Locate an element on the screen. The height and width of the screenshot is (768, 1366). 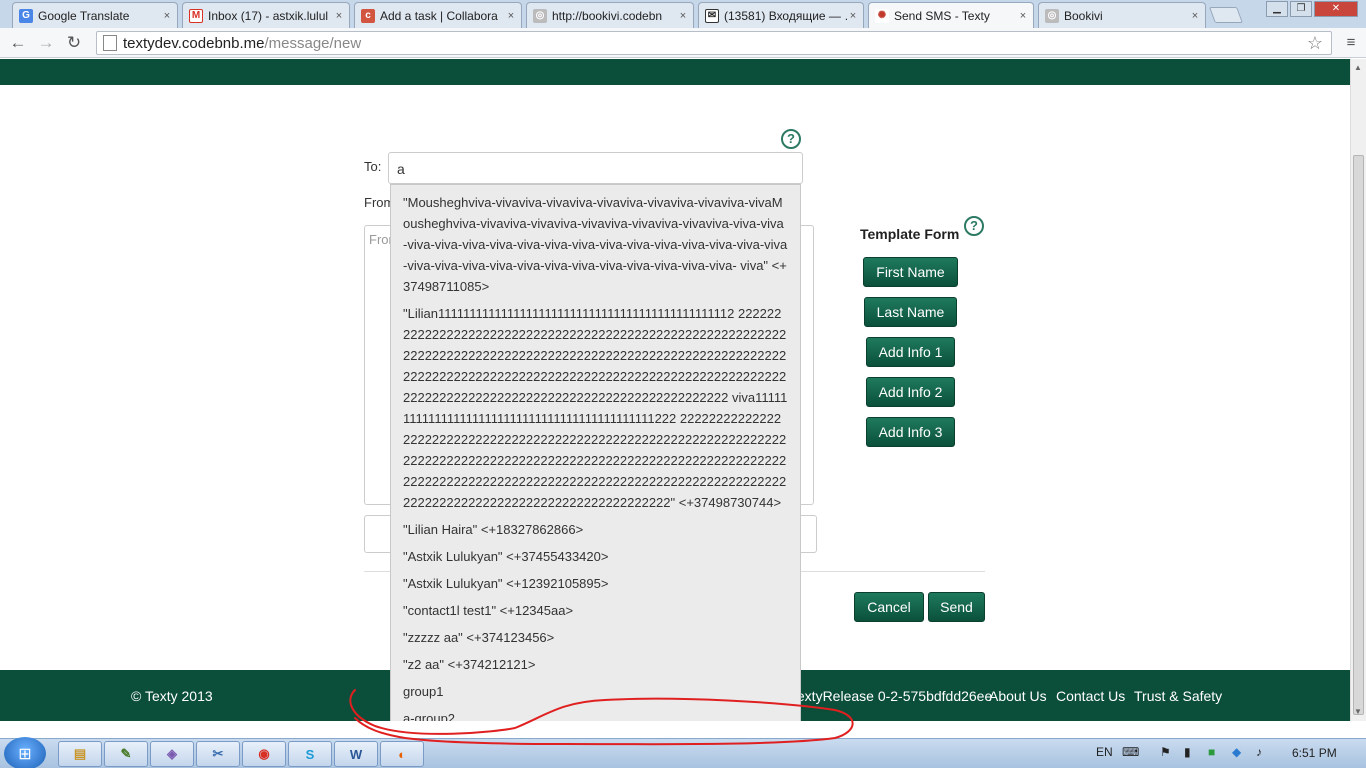
chrome-icon: ◉ is located at coordinates (264, 754).